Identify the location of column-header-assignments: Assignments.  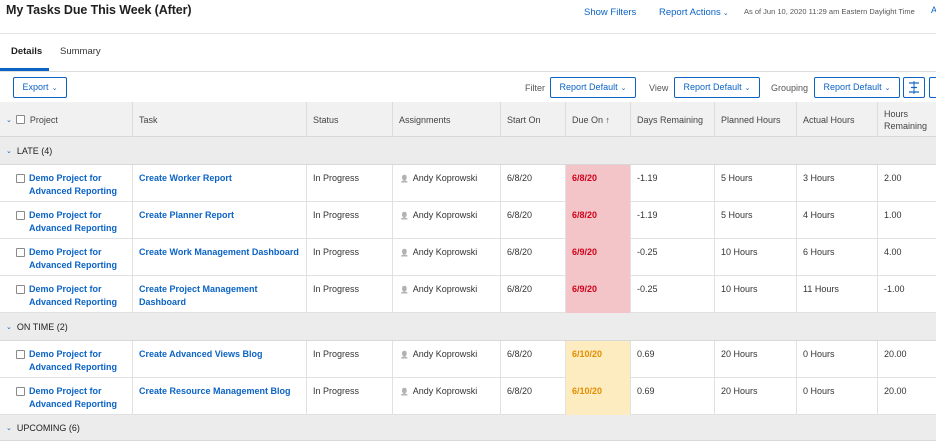
(447, 119).